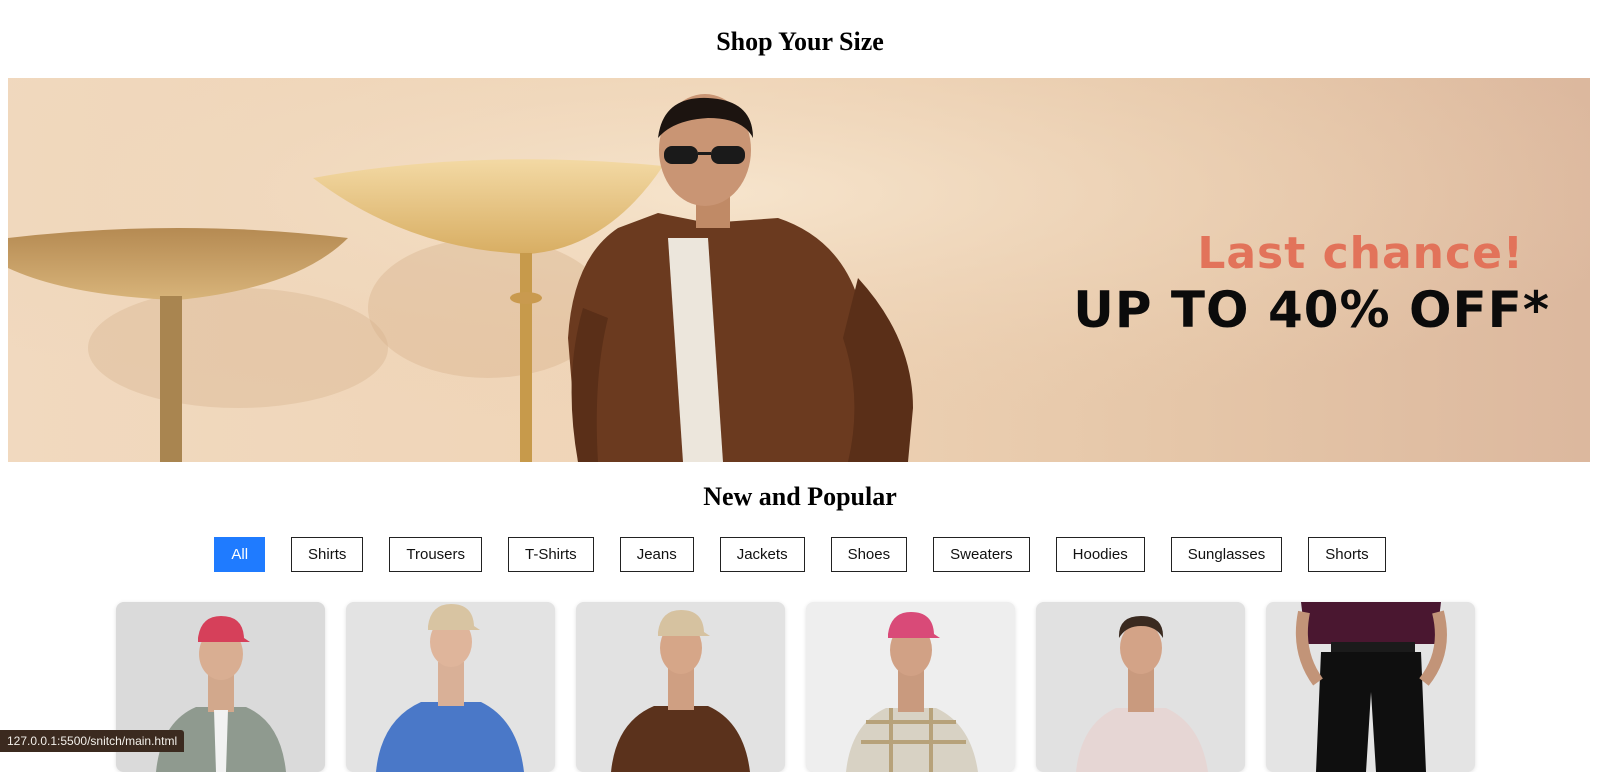 The image size is (1600, 772). Describe the element at coordinates (800, 496) in the screenshot. I see `new-and-popular-title: New and Popular` at that location.